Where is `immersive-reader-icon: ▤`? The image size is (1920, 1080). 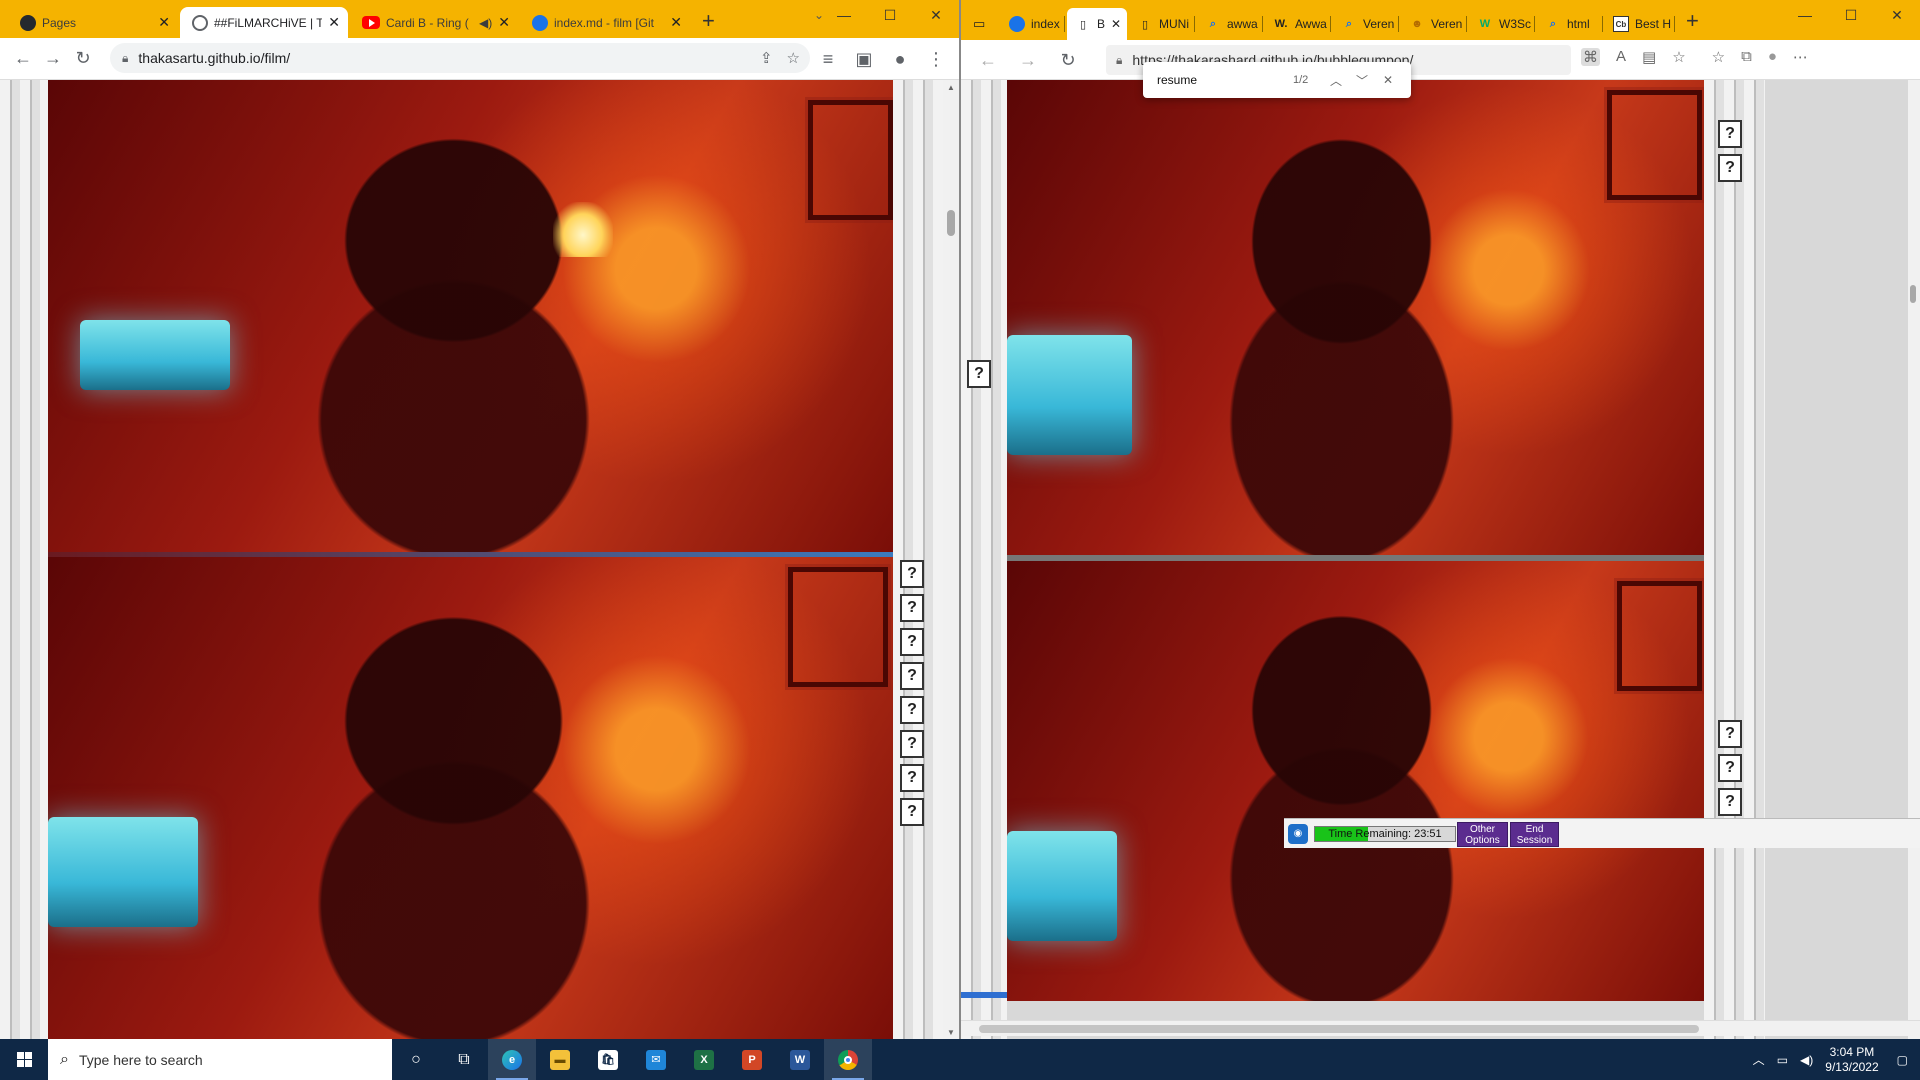 immersive-reader-icon: ▤ is located at coordinates (1649, 57).